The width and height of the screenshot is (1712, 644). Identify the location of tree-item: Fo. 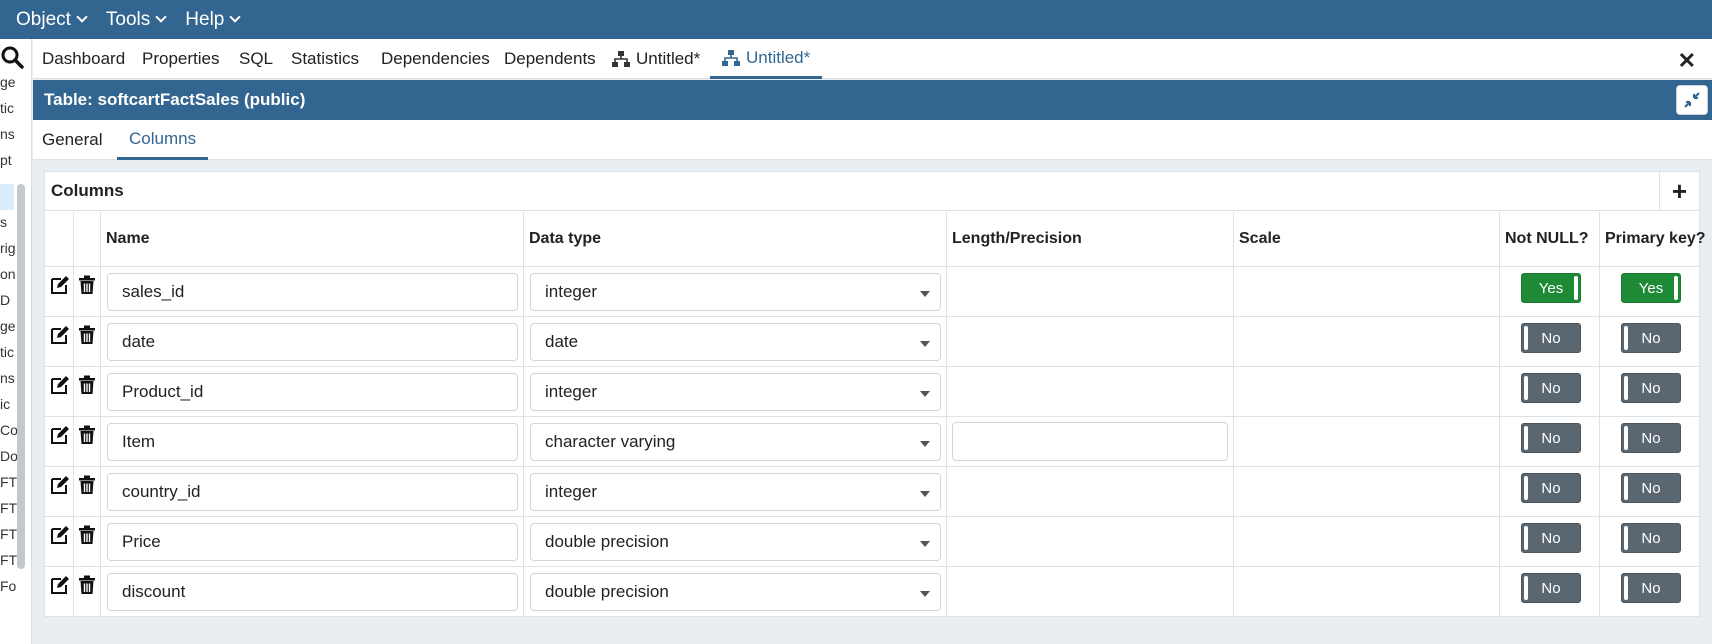
(8, 586).